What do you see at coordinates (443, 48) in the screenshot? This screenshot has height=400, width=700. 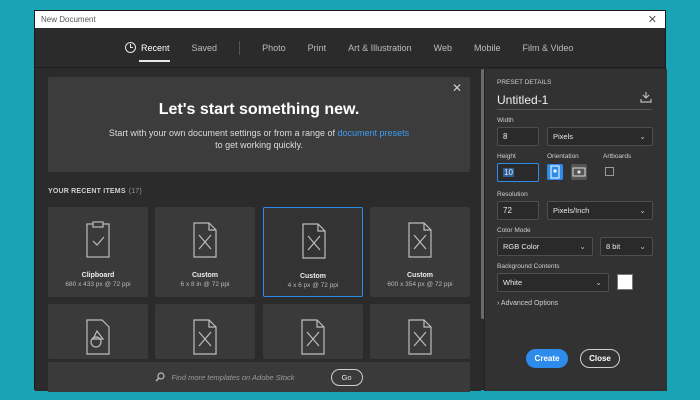 I see `tab-web: Web` at bounding box center [443, 48].